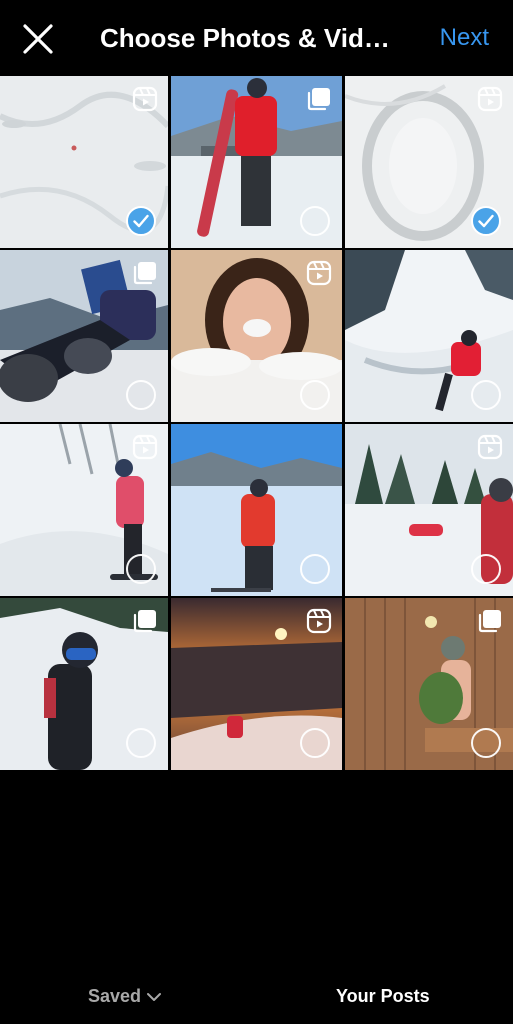  What do you see at coordinates (38, 39) in the screenshot?
I see `close-icon` at bounding box center [38, 39].